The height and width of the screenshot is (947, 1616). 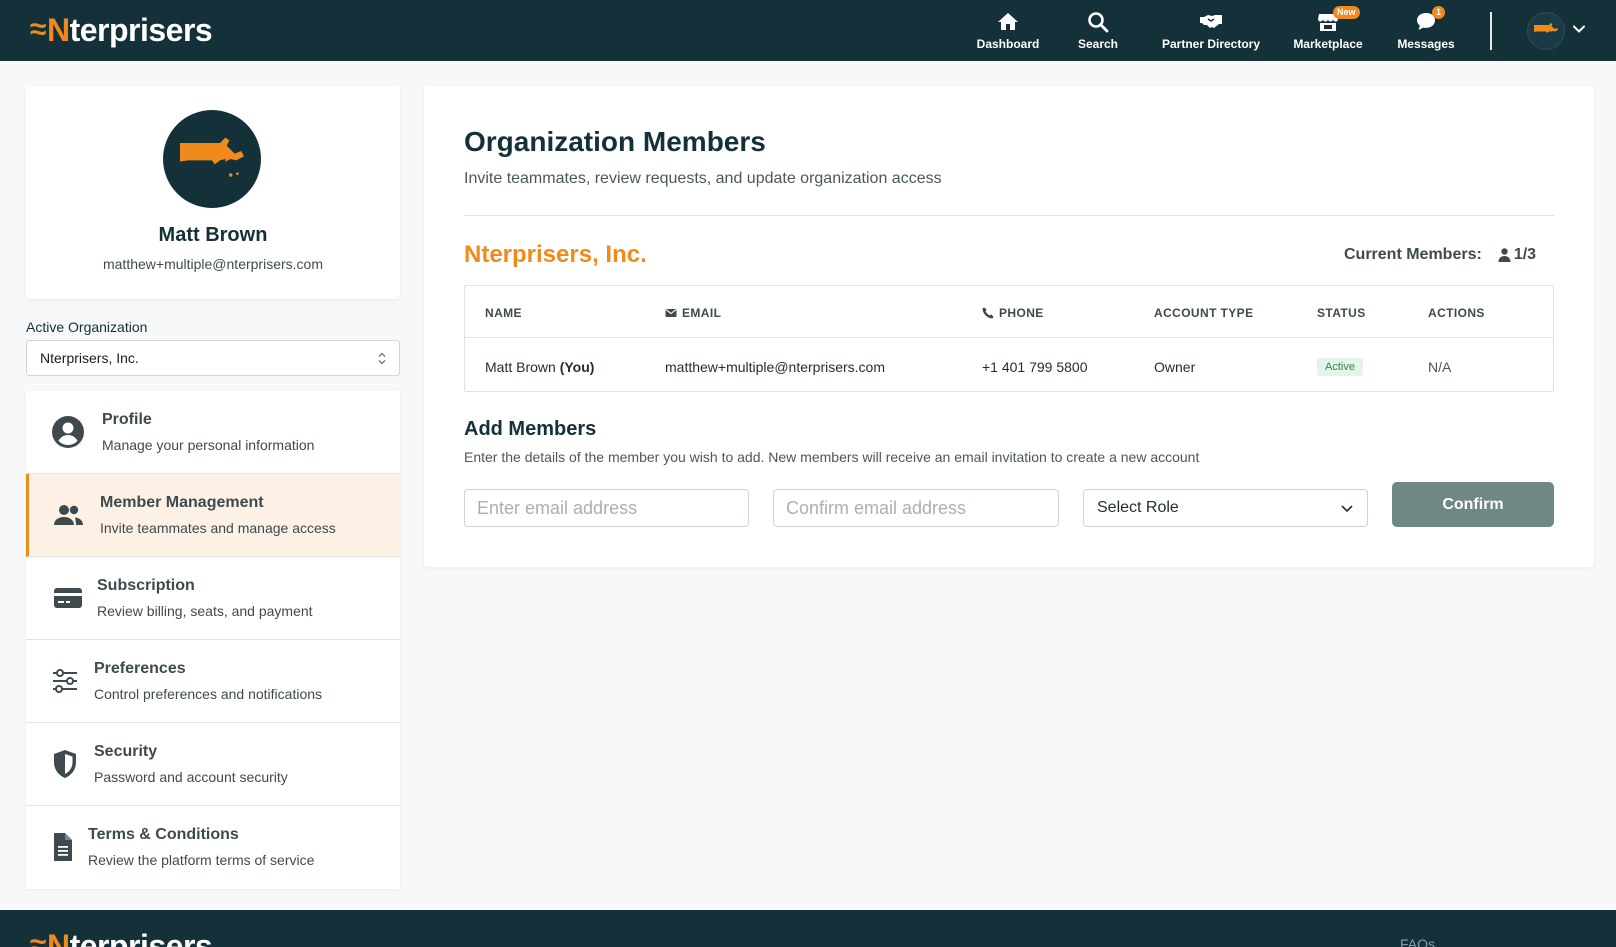 What do you see at coordinates (1456, 313) in the screenshot?
I see `column-header-actions: ACTIONS` at bounding box center [1456, 313].